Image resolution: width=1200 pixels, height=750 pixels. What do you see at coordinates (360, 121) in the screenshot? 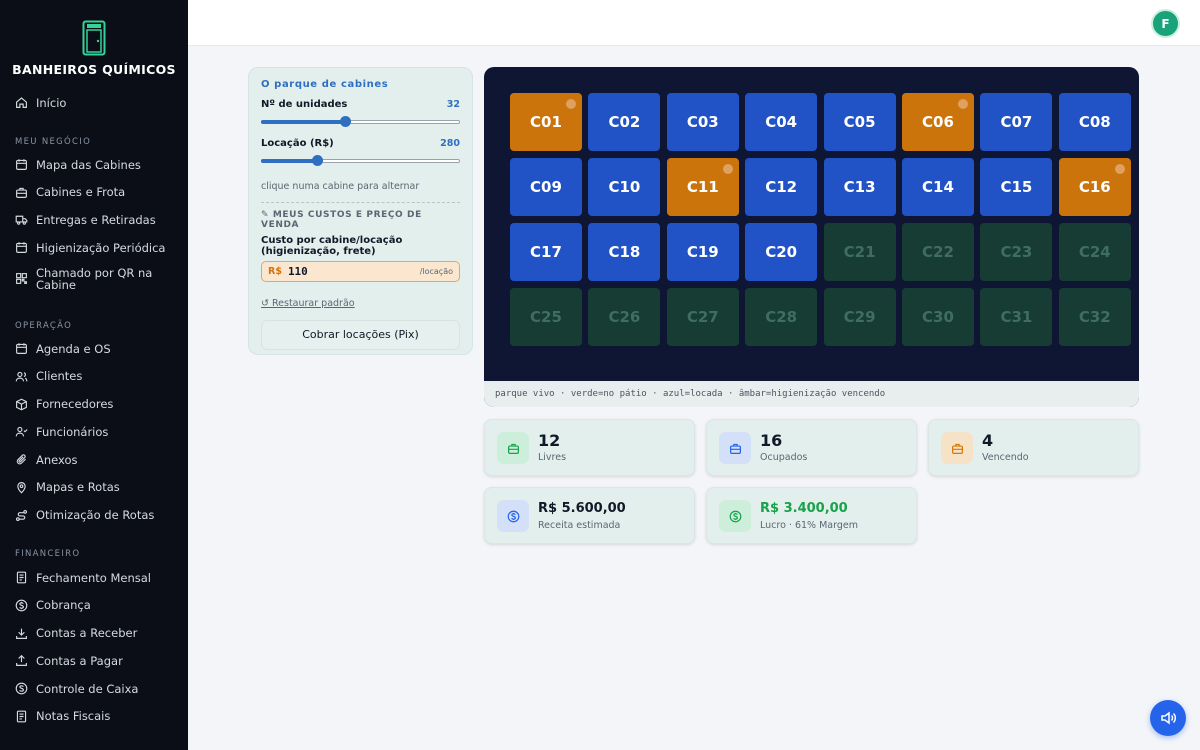
I see `units-slider` at bounding box center [360, 121].